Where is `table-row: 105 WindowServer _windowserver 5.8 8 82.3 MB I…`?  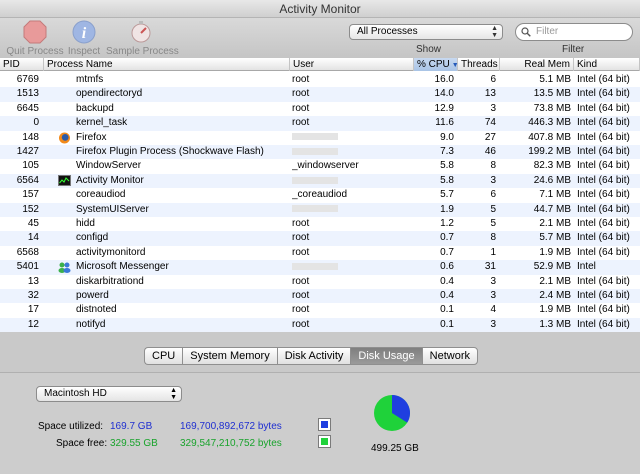
table-row: 105 WindowServer _windowserver 5.8 8 82.3 MB I… is located at coordinates (320, 166).